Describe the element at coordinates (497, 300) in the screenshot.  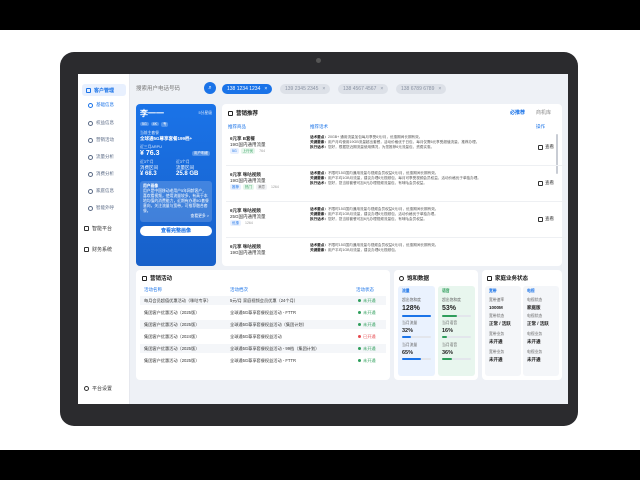
I see `bb-speed-label: 宽带速率` at that location.